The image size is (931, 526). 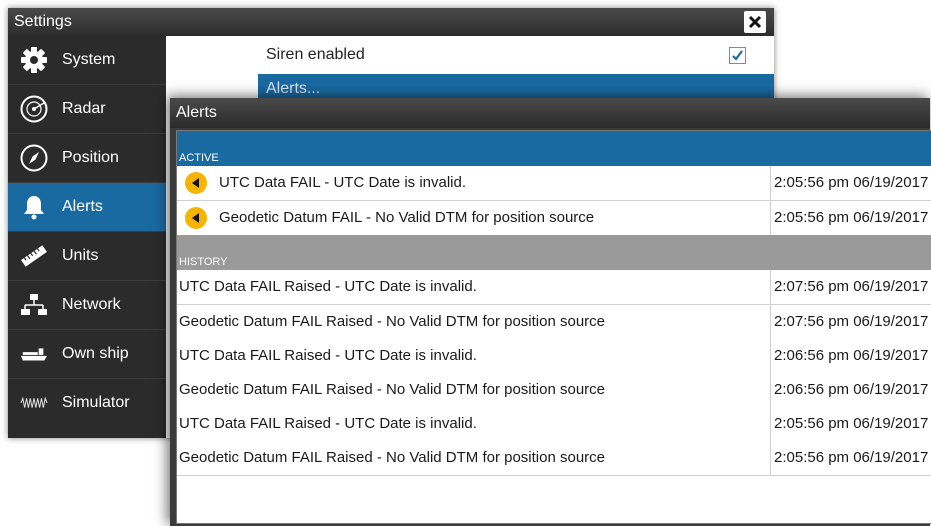 I want to click on siren-enabled-row: Siren enabled, so click(x=516, y=55).